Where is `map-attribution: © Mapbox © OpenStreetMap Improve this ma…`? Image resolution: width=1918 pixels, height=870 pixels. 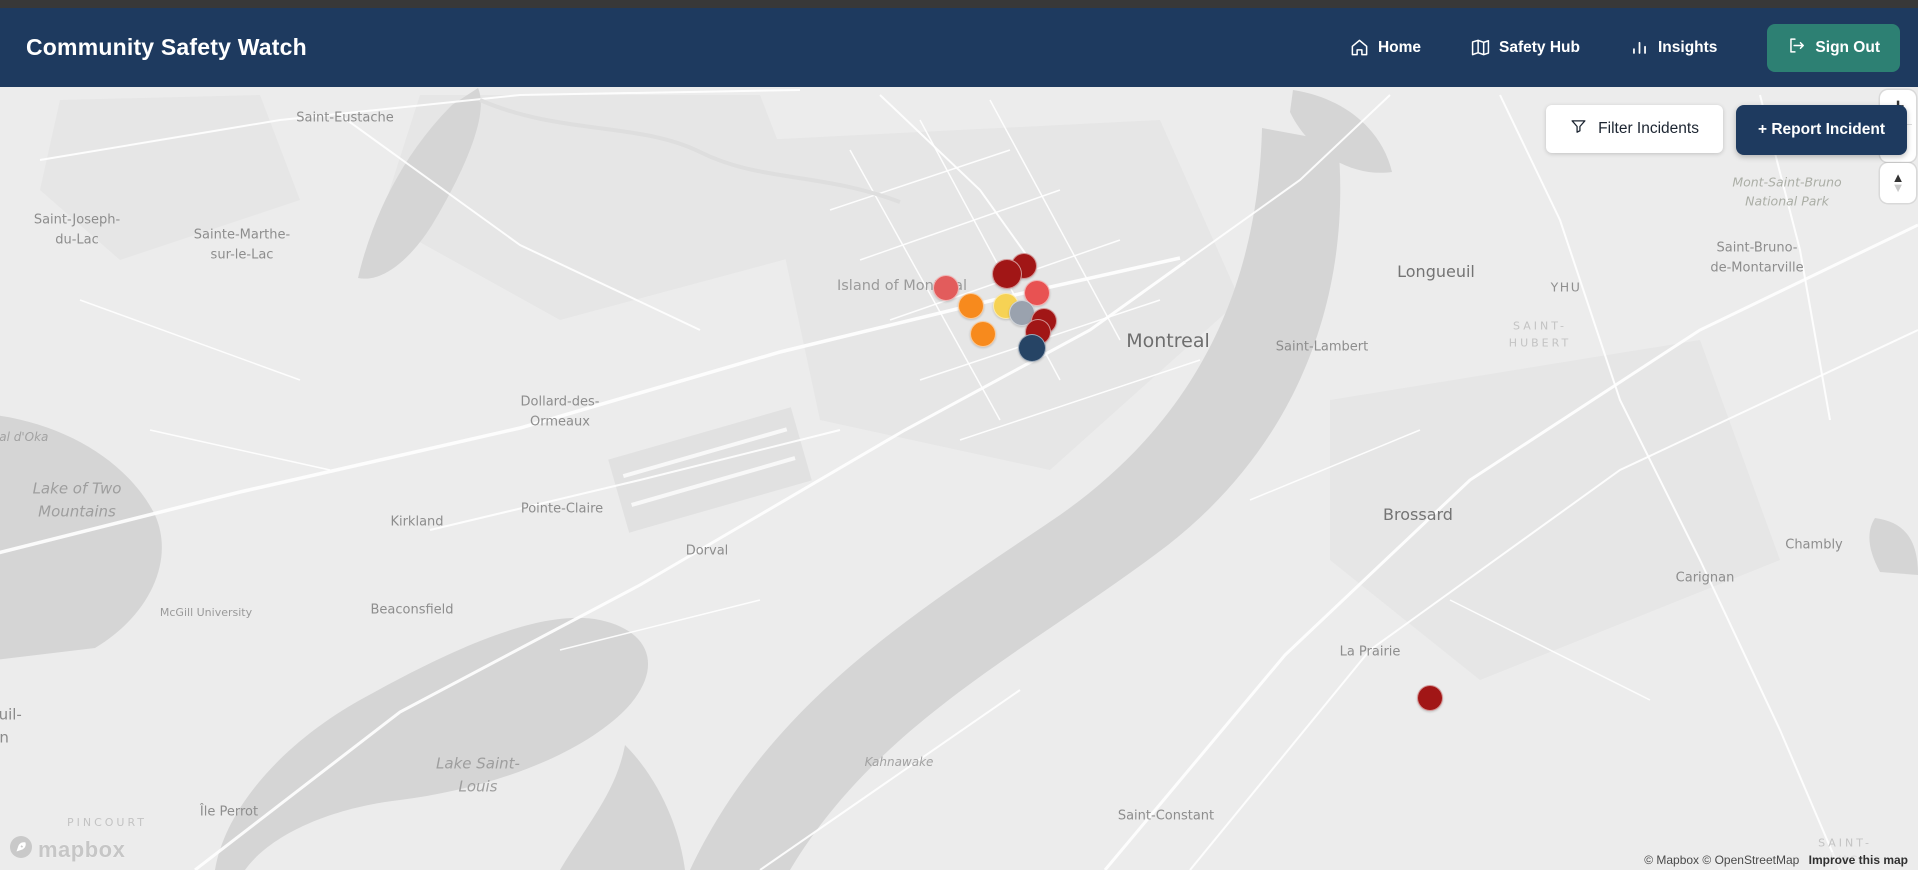
map-attribution: © Mapbox © OpenStreetMap Improve this ma… is located at coordinates (1776, 860).